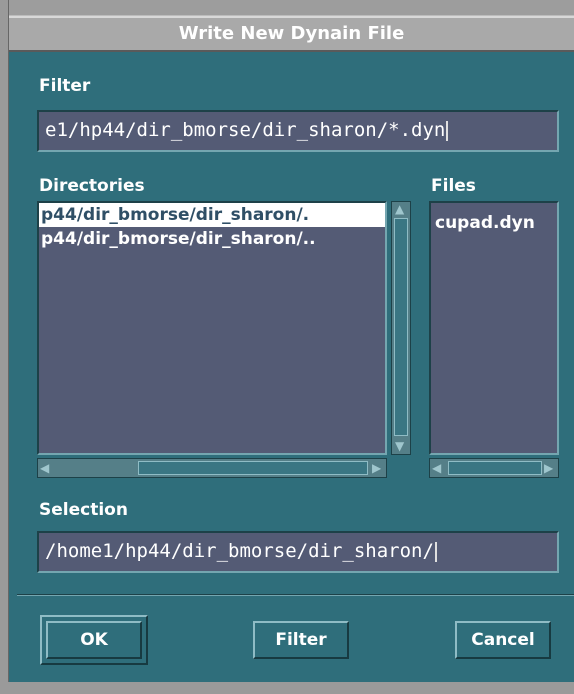 This screenshot has height=694, width=574. I want to click on arrow-up-icon: ▲, so click(399, 209).